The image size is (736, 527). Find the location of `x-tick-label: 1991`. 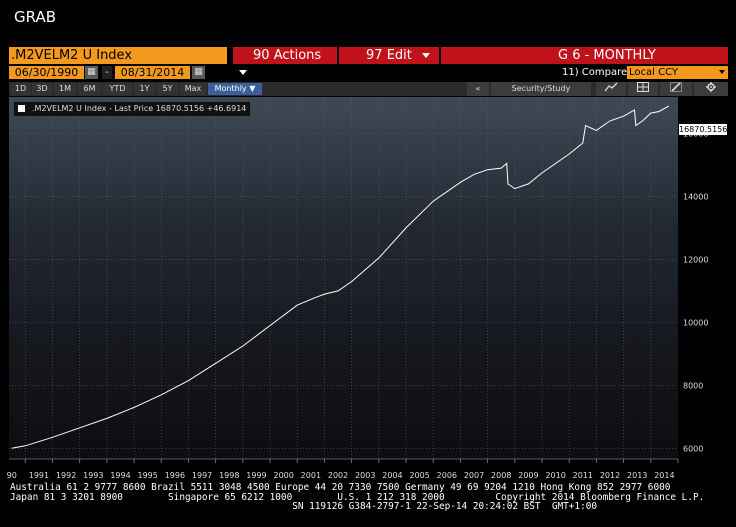

x-tick-label: 1991 is located at coordinates (39, 475).